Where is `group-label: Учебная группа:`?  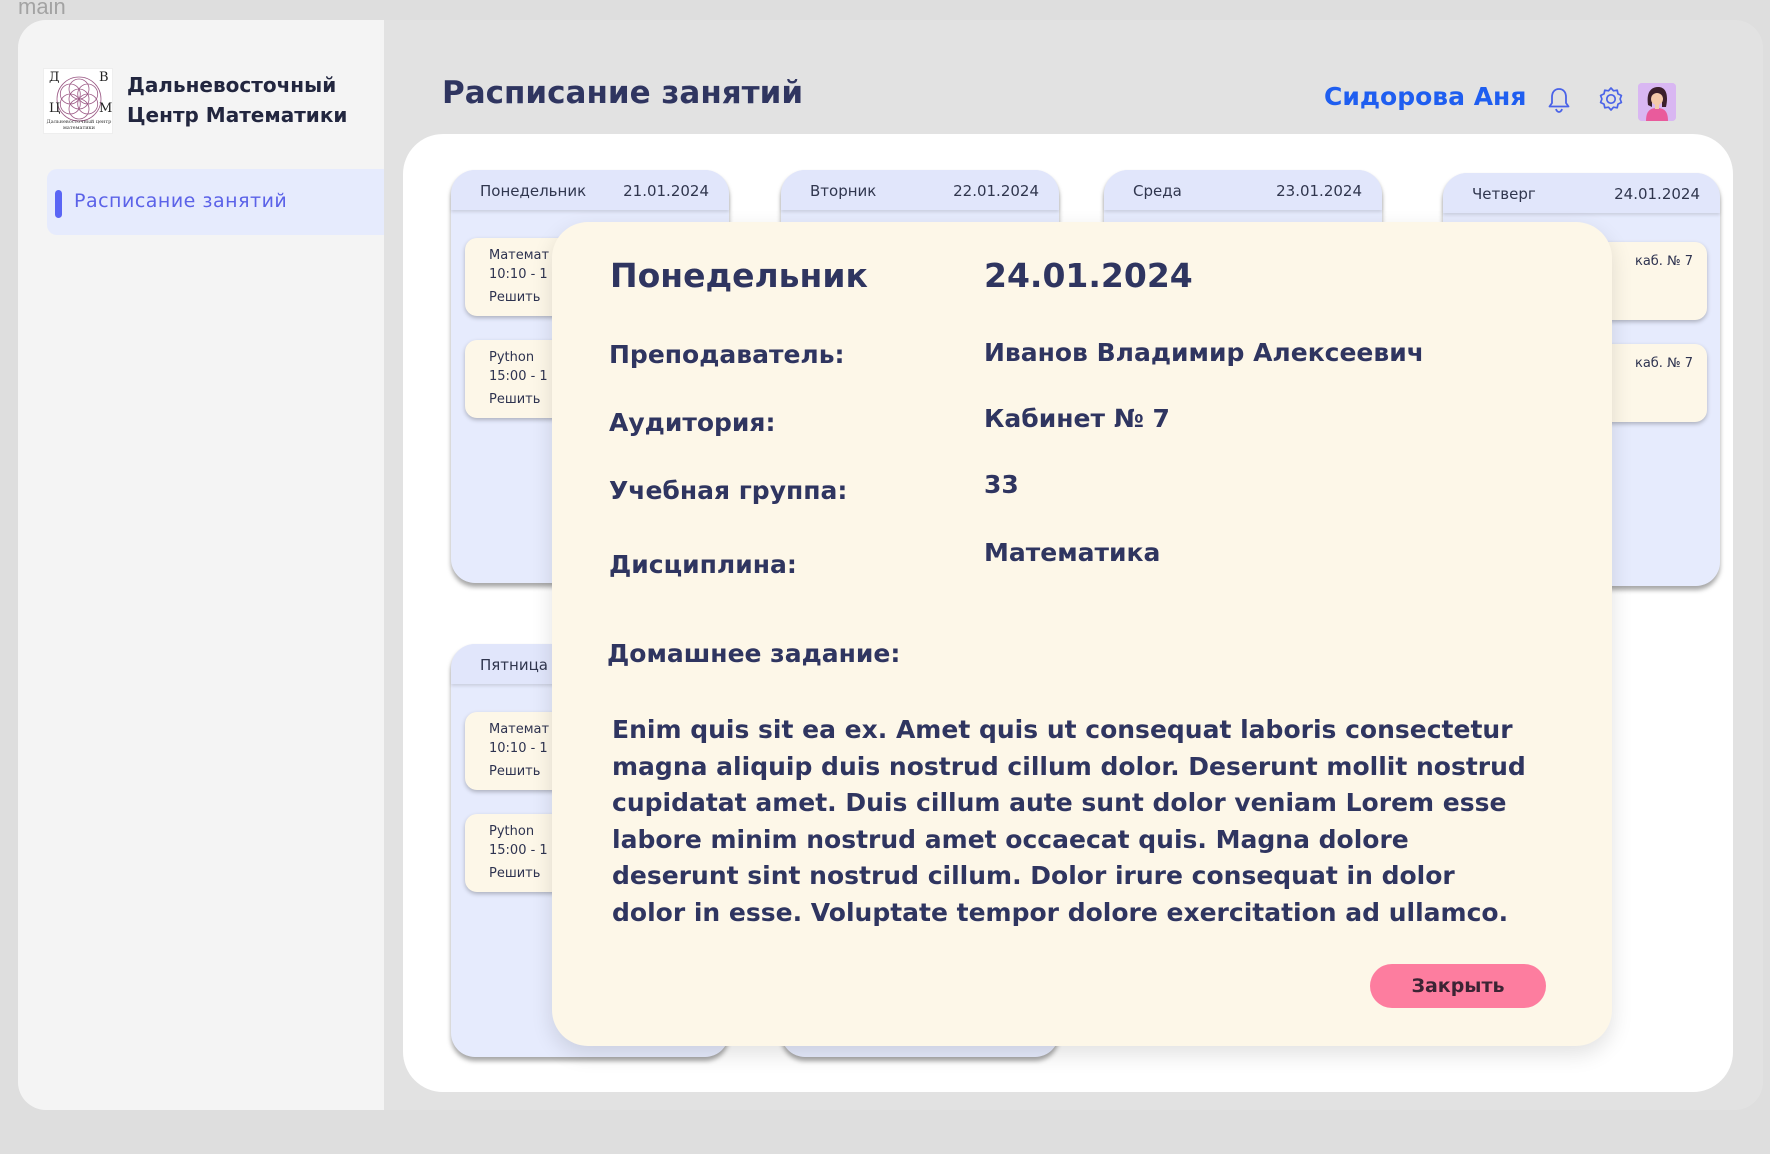
group-label: Учебная группа: is located at coordinates (728, 490).